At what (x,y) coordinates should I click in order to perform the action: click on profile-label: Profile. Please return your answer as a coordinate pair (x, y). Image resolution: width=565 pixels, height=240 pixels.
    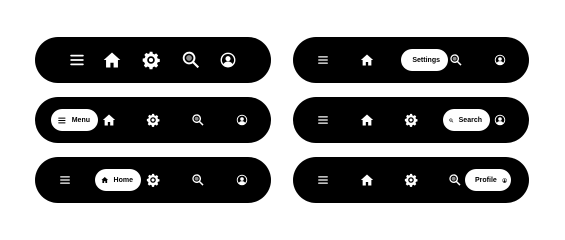
    Looking at the image, I should click on (486, 180).